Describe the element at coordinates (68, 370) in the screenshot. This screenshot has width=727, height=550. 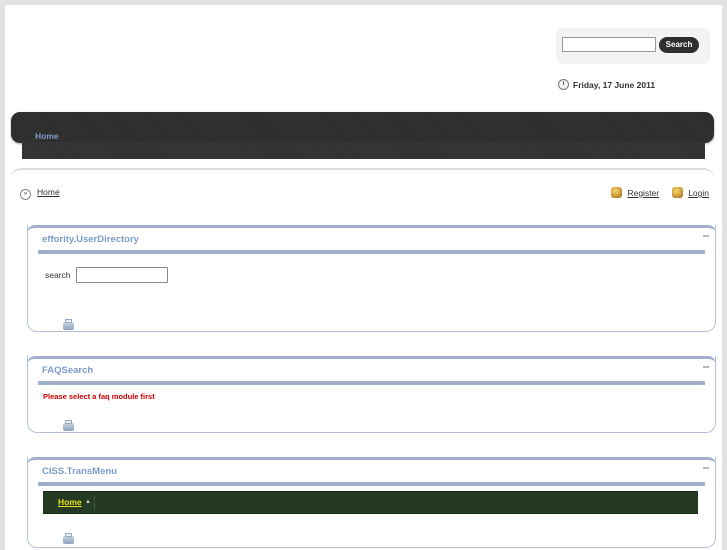
I see `module-title: FAQSearch` at that location.